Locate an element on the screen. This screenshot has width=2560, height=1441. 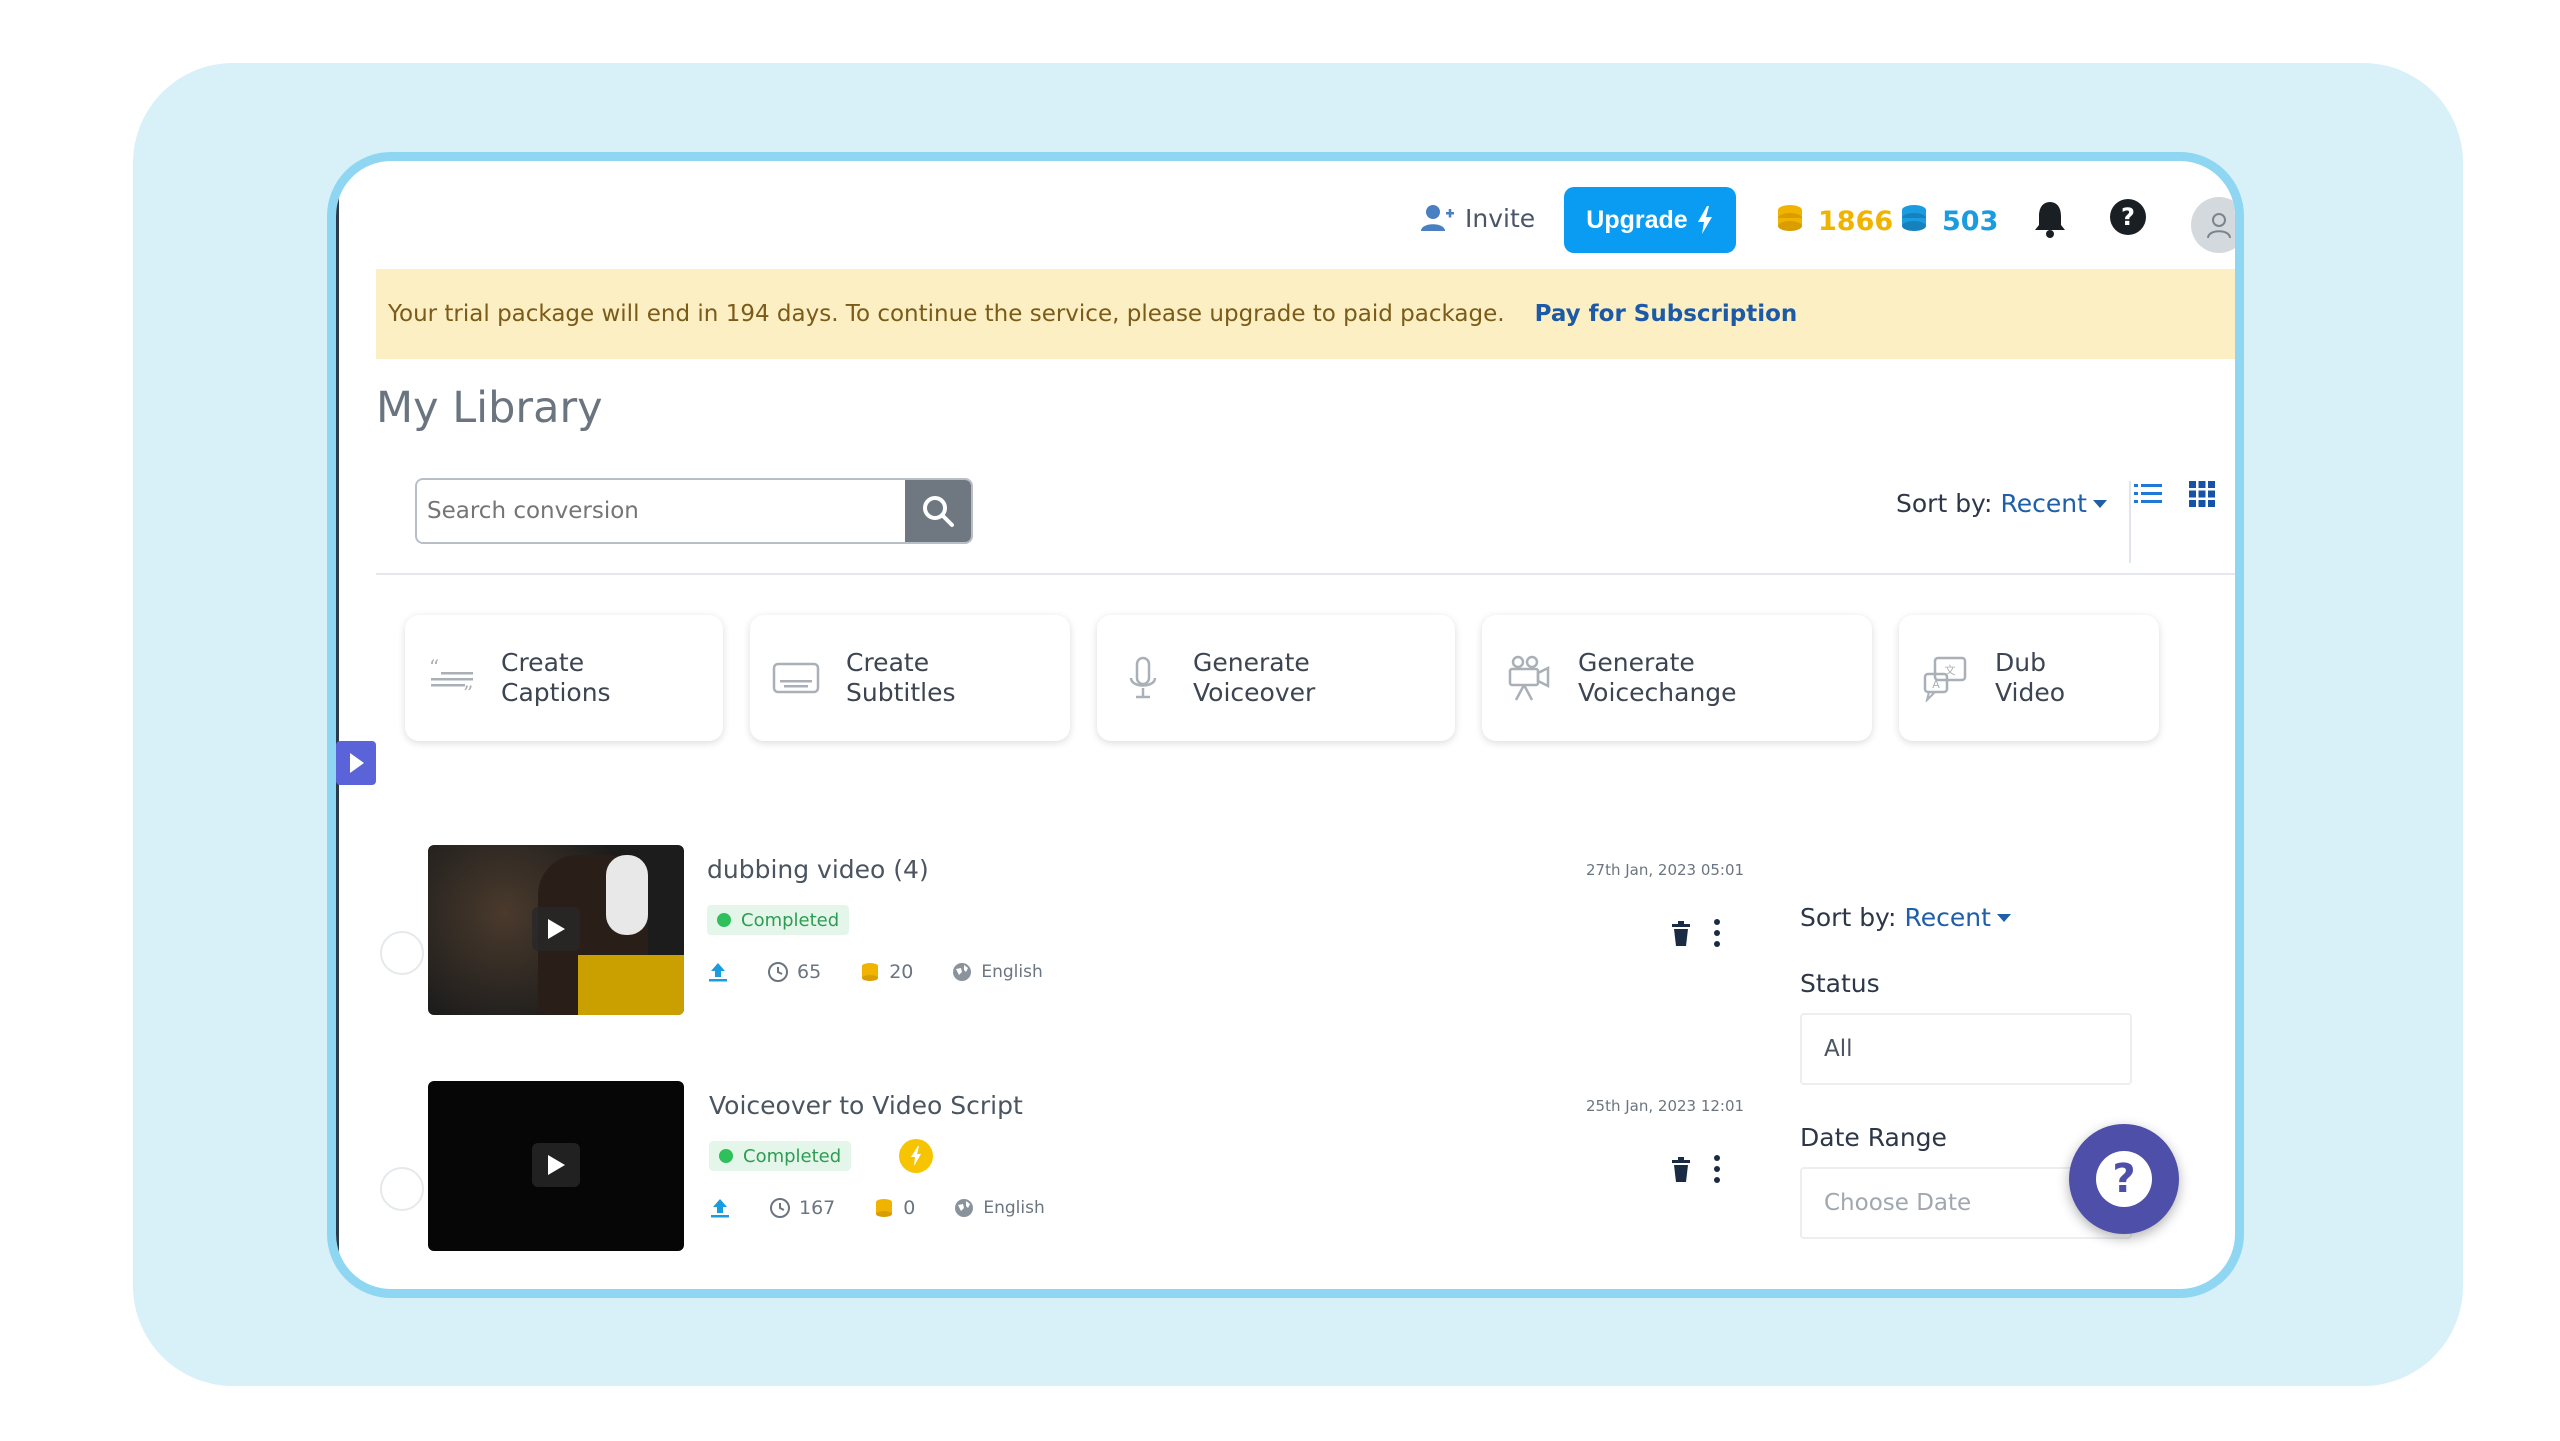
action-line2: Subtitles is located at coordinates (901, 692).